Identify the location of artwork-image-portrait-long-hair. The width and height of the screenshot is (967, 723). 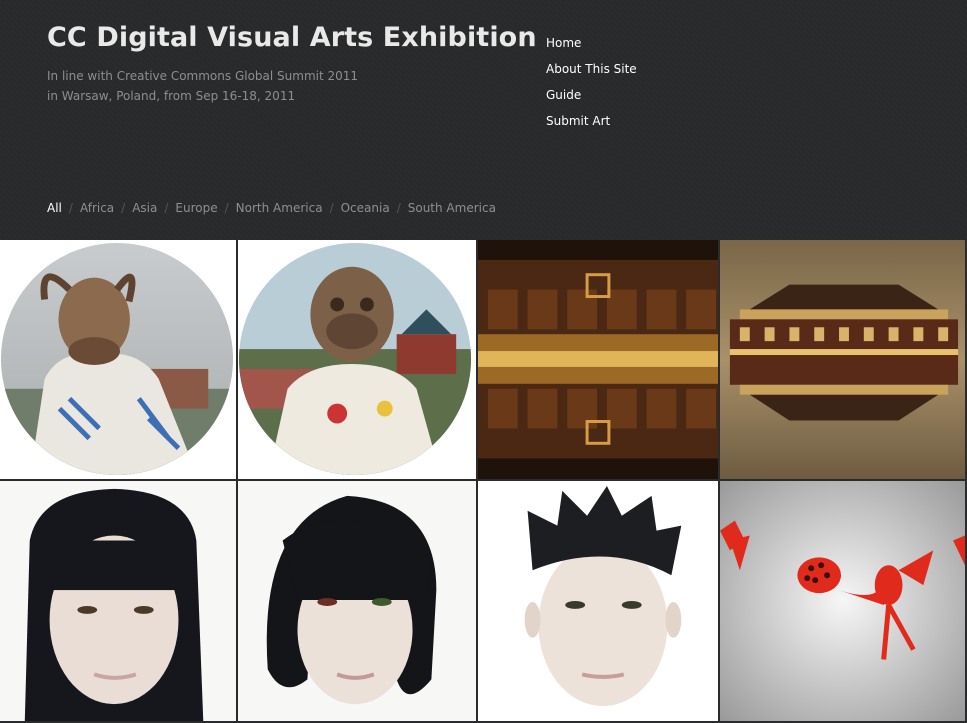
(118, 601).